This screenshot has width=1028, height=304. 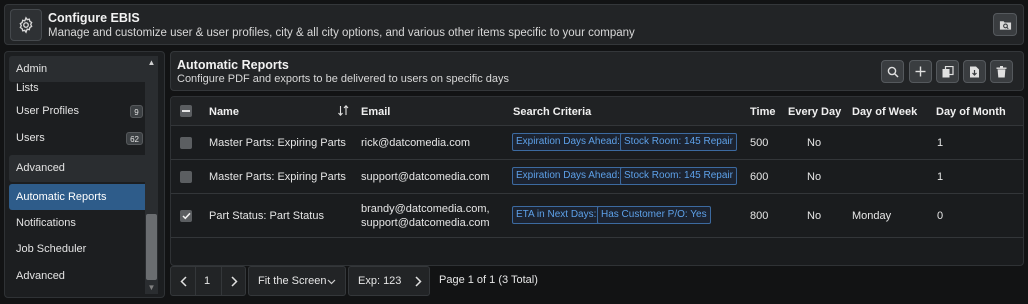 What do you see at coordinates (814, 112) in the screenshot?
I see `column-header-every-day: Every Day` at bounding box center [814, 112].